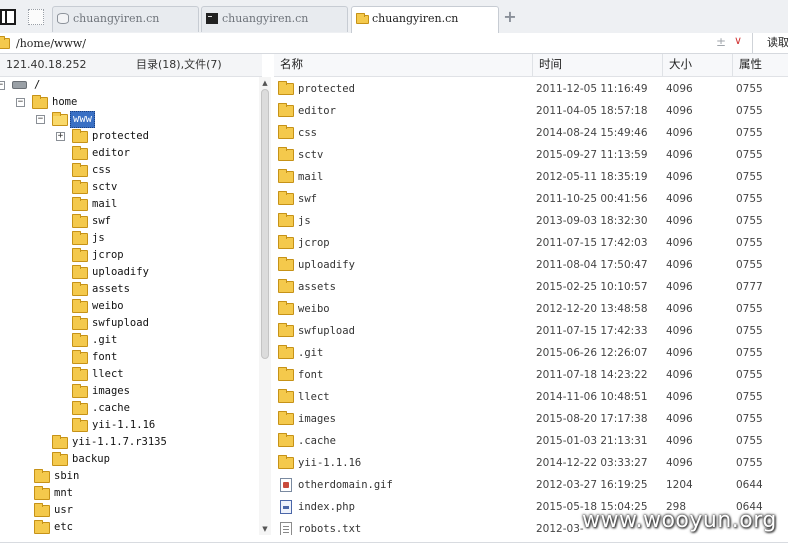 The height and width of the screenshot is (556, 788). Describe the element at coordinates (286, 528) in the screenshot. I see `text-file-icon` at that location.